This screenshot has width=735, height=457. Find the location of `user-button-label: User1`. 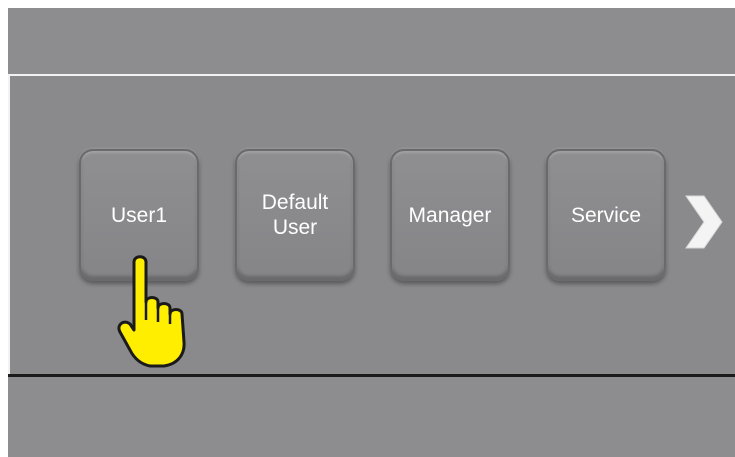

user-button-label: User1 is located at coordinates (139, 215).